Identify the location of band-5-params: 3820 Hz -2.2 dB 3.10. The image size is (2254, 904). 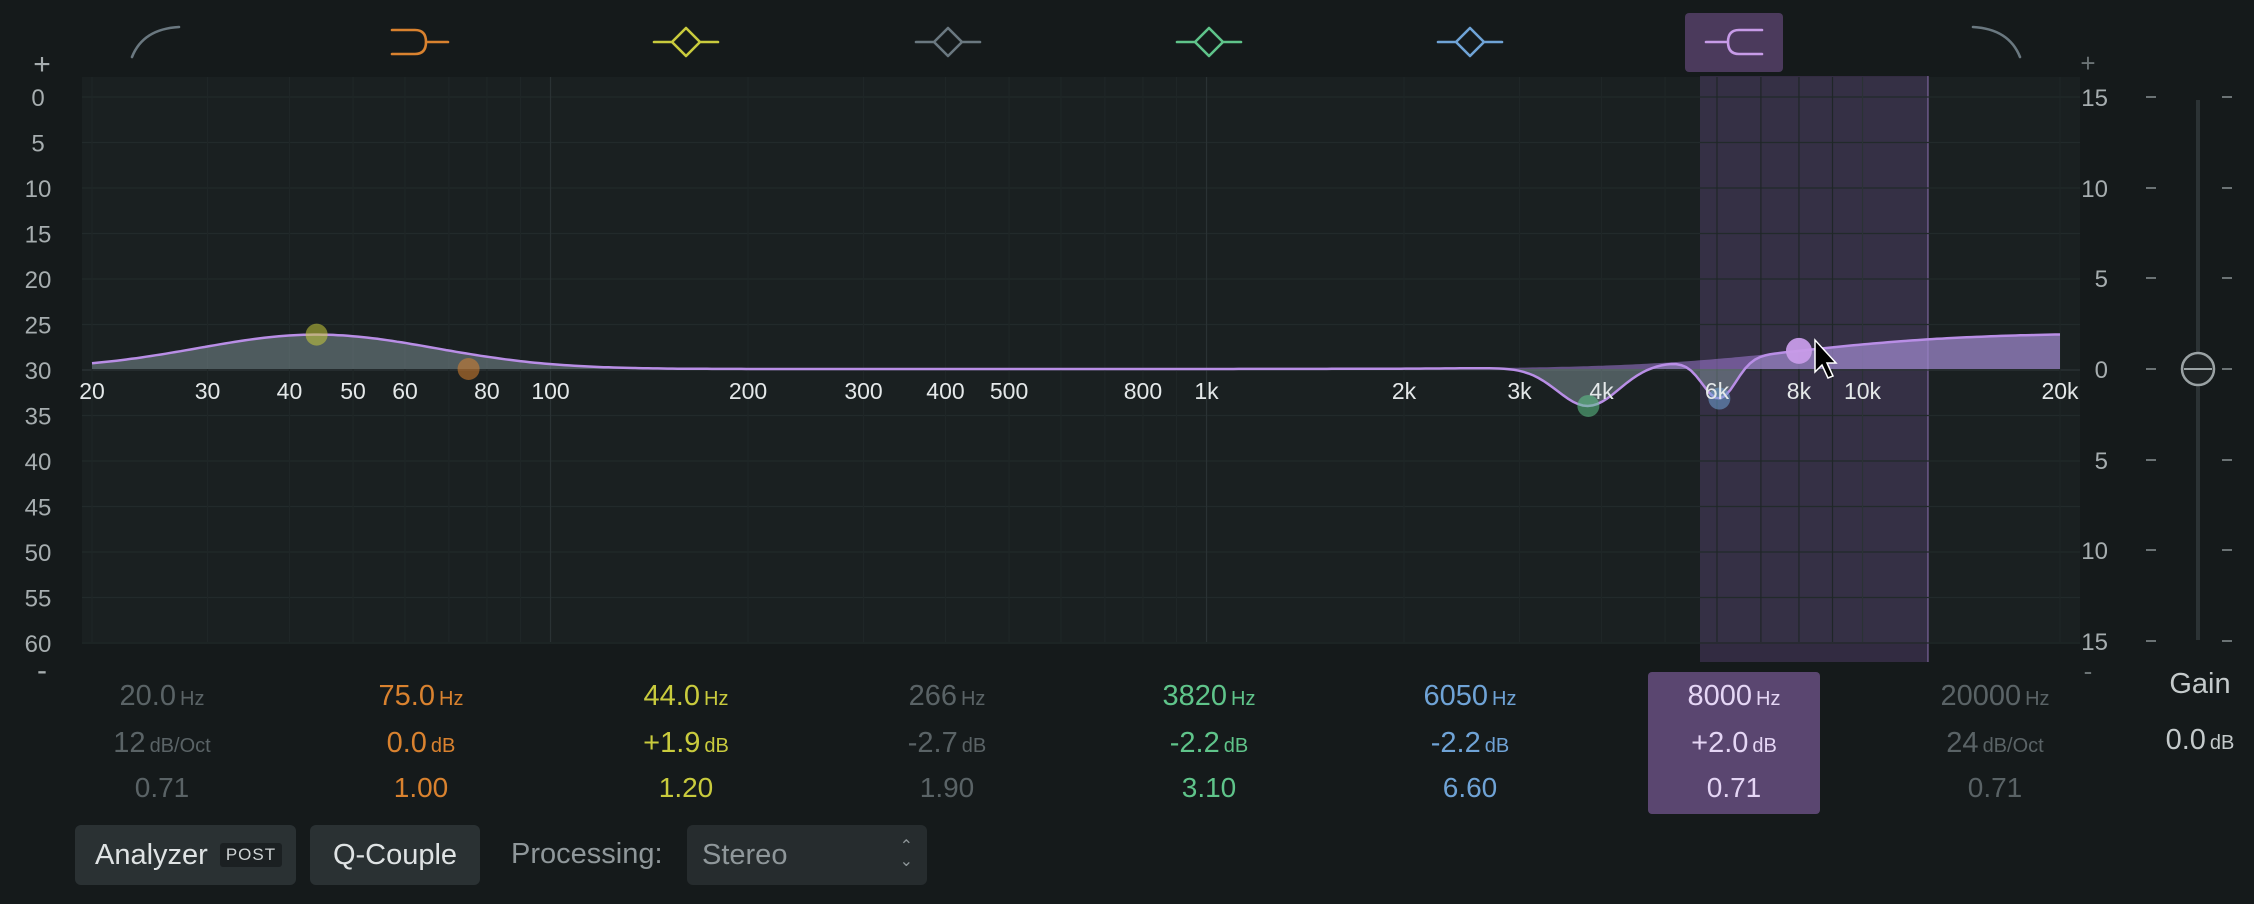
(1209, 743).